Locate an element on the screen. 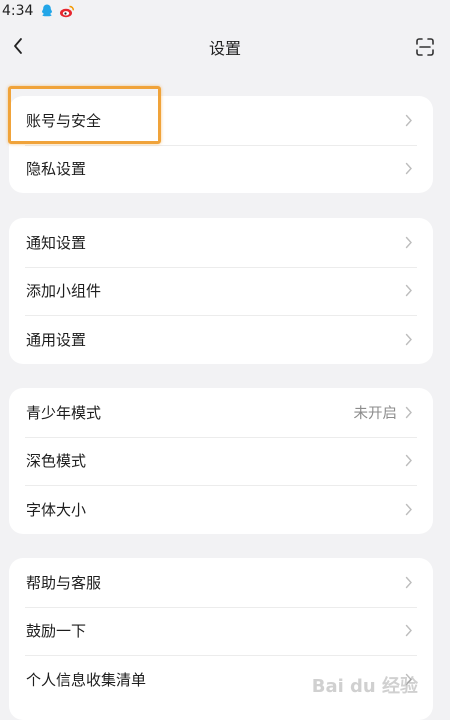 This screenshot has height=720, width=450. settings-row-font-size: 字体大小 is located at coordinates (221, 509).